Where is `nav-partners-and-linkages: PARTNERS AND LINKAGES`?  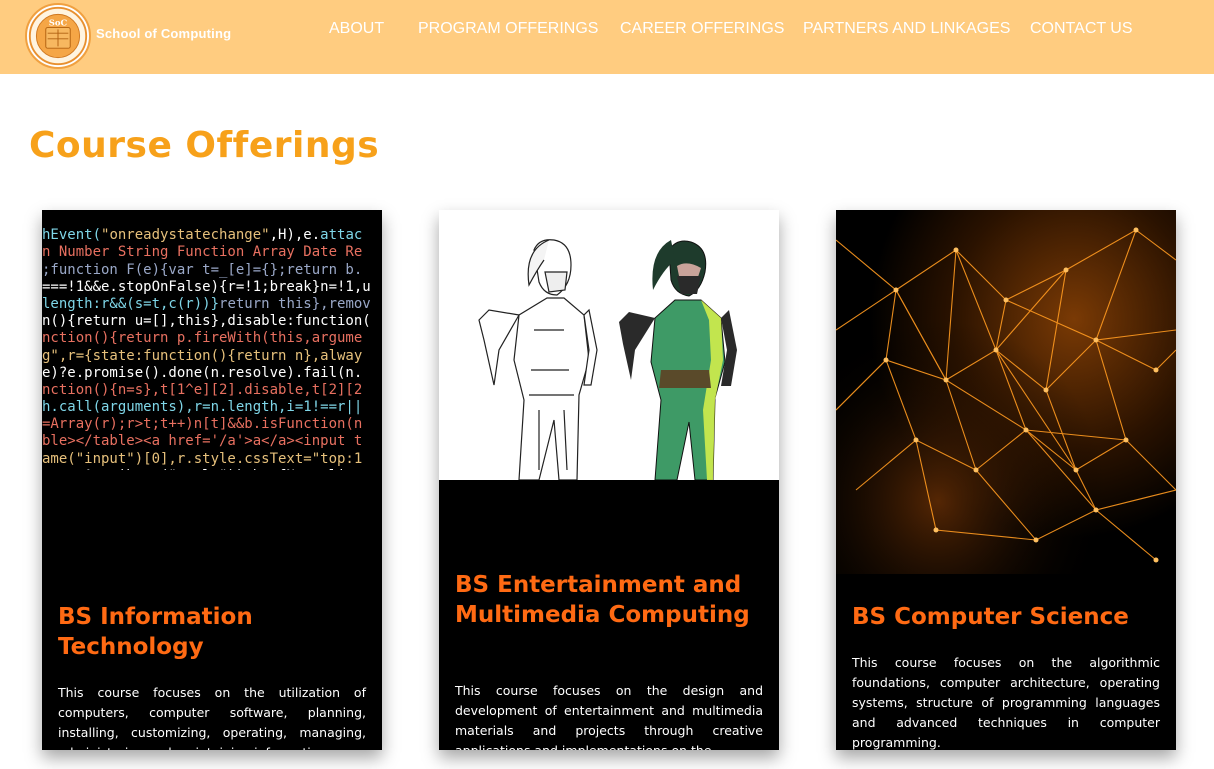 nav-partners-and-linkages: PARTNERS AND LINKAGES is located at coordinates (906, 29).